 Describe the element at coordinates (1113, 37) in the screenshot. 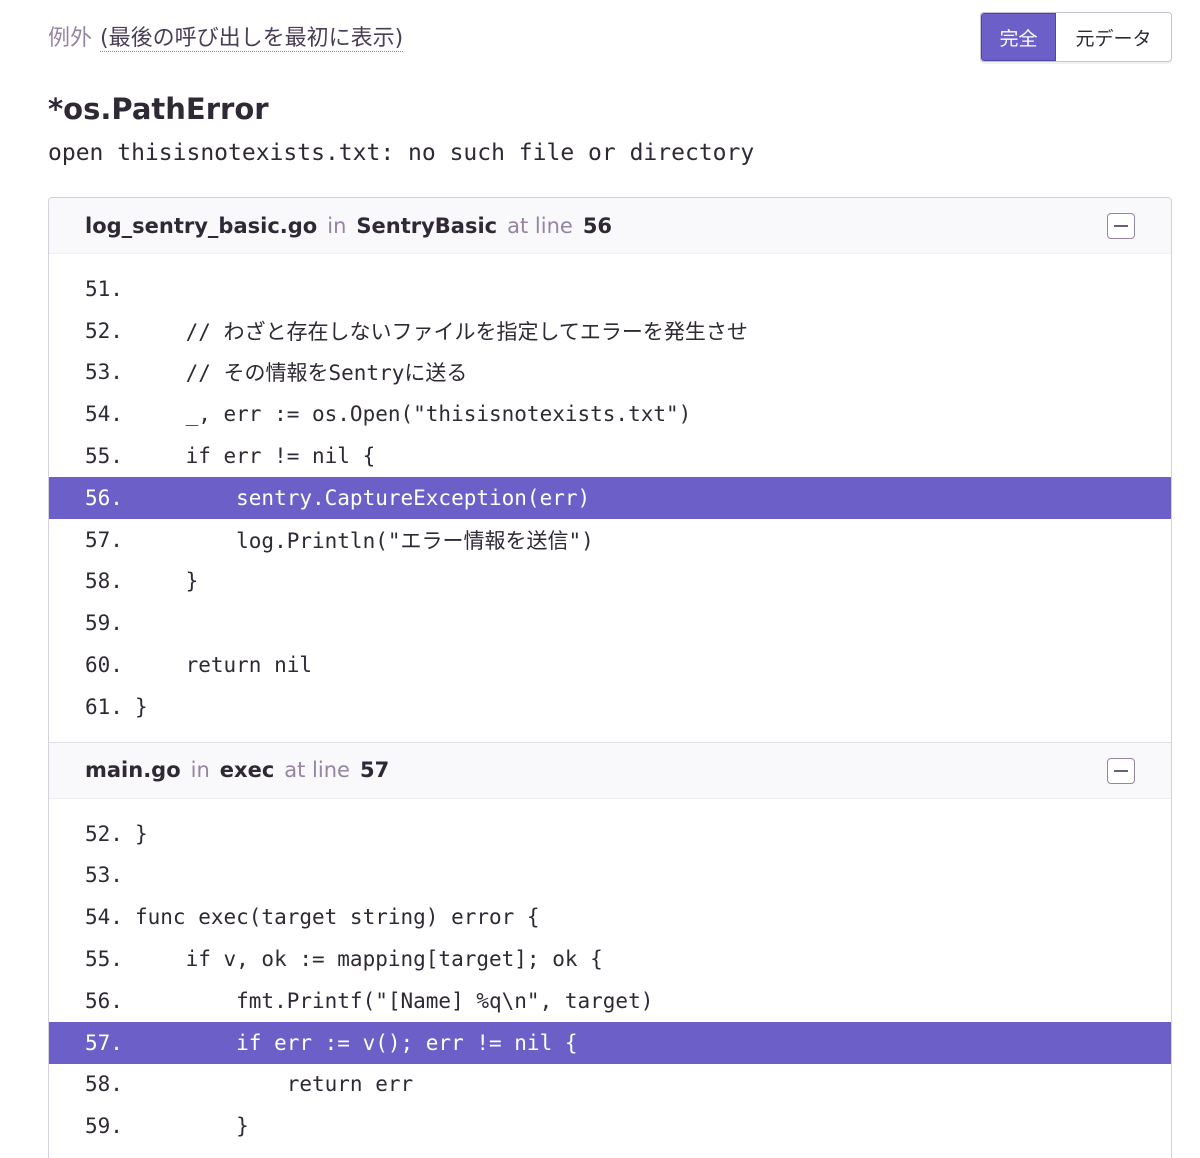

I see `raw-view-button: 元データ` at that location.